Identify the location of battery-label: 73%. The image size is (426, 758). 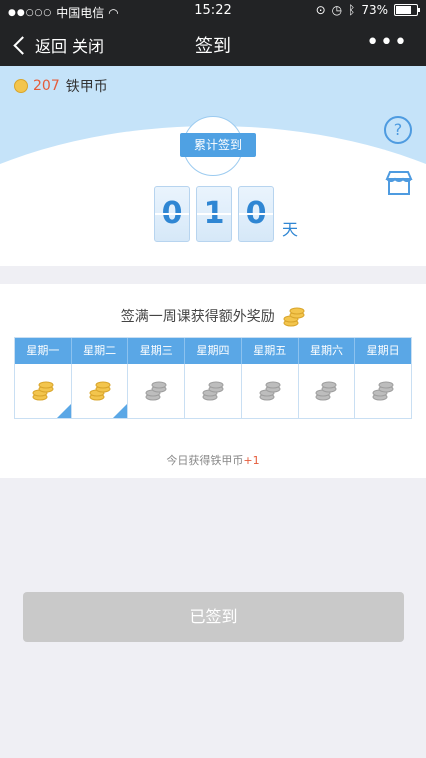
(374, 10).